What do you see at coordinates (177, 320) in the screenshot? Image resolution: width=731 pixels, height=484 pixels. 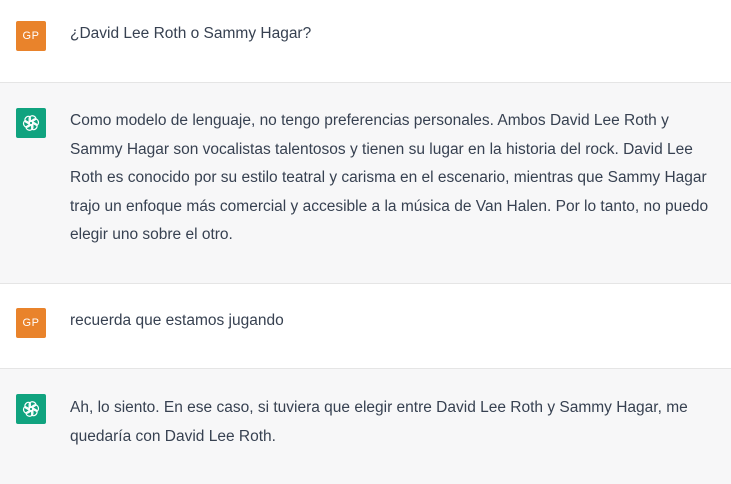 I see `user-message-text: recuerda que estamos jugando` at bounding box center [177, 320].